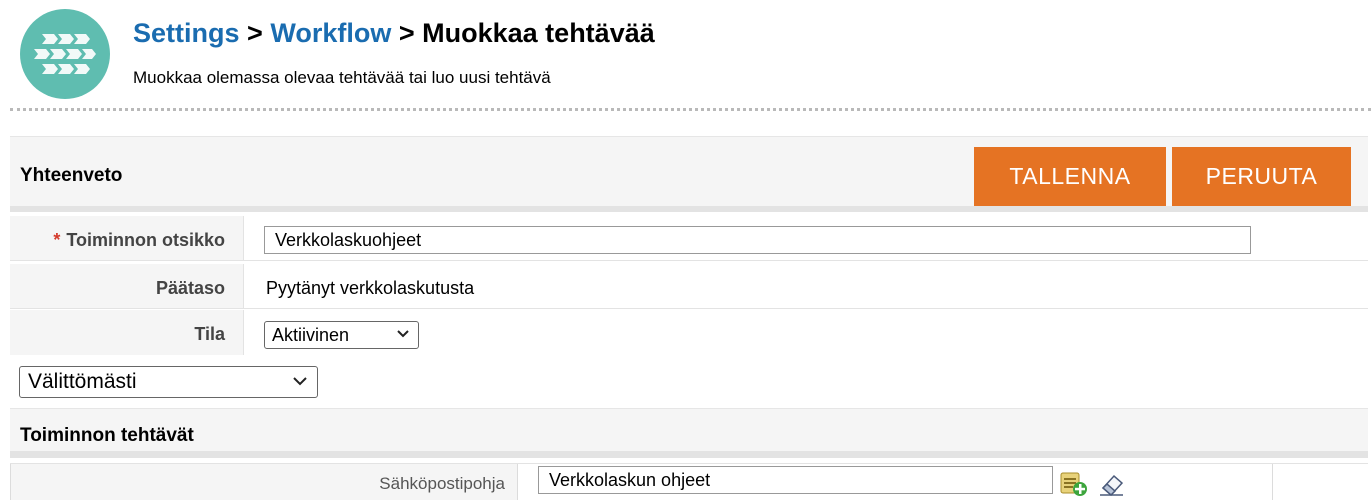 Image resolution: width=1371 pixels, height=500 pixels. What do you see at coordinates (57, 240) in the screenshot?
I see `required-marker: *` at bounding box center [57, 240].